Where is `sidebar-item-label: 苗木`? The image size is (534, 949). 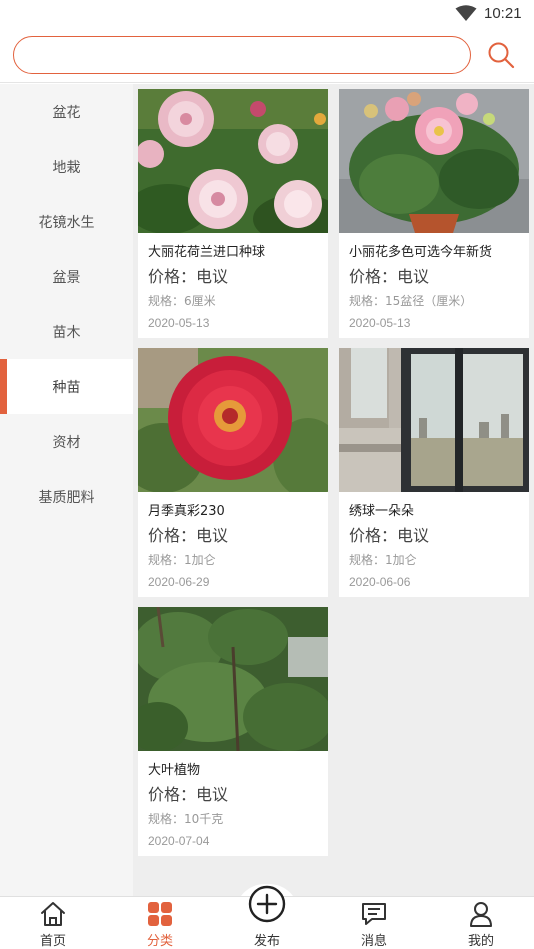
sidebar-item-label: 苗木 is located at coordinates (66, 332).